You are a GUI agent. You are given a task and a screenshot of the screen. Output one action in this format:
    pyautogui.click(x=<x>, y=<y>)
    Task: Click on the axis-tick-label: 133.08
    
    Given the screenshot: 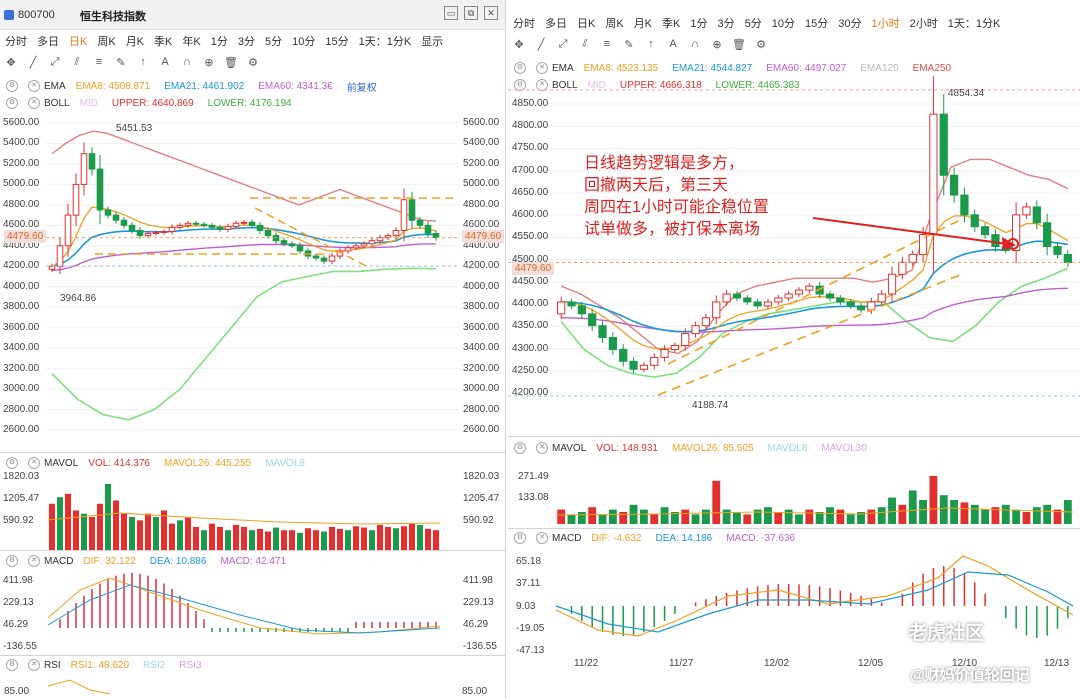 What is the action you would take?
    pyautogui.click(x=533, y=497)
    